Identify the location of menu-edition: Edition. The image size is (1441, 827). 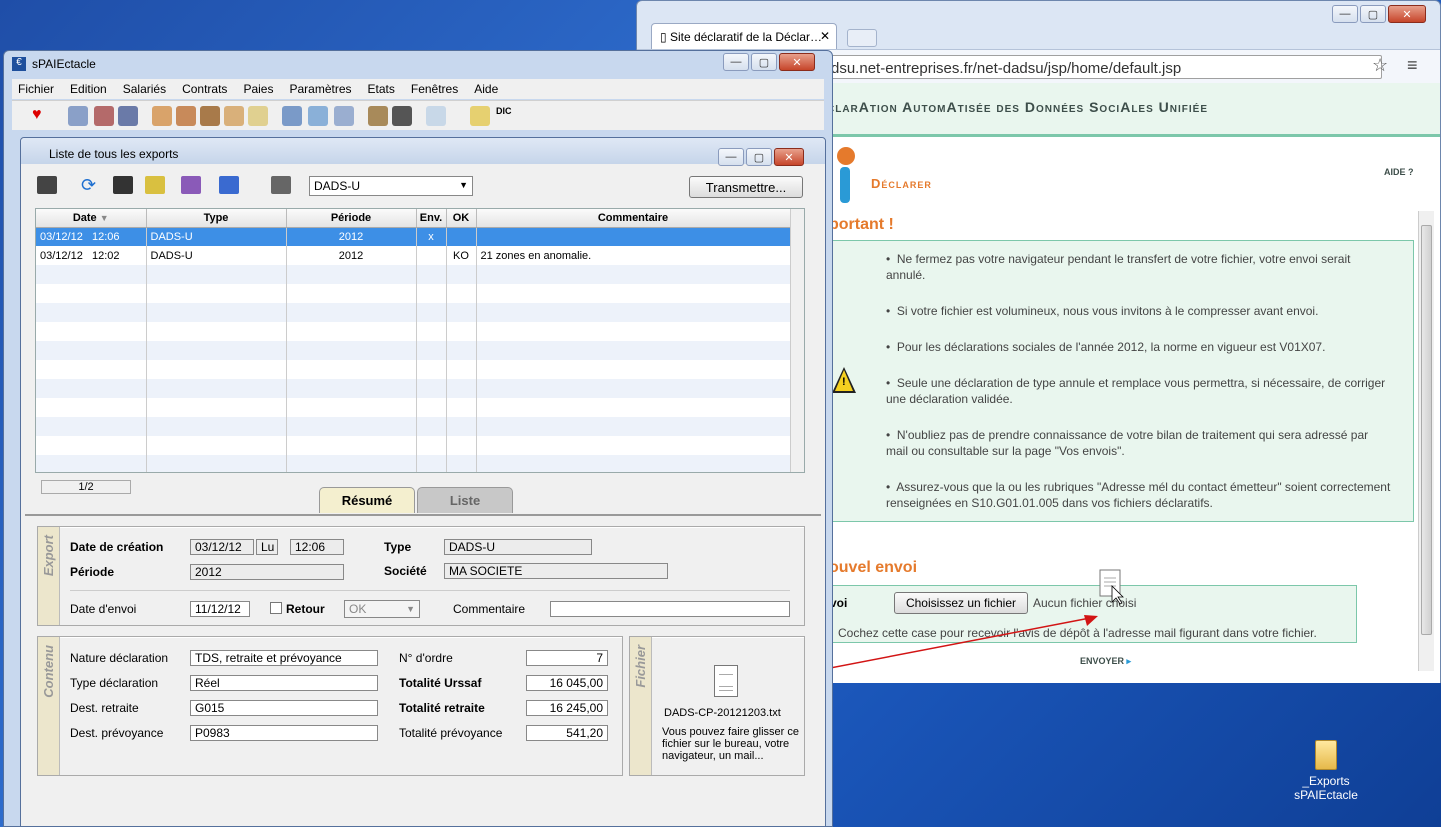
(88, 89).